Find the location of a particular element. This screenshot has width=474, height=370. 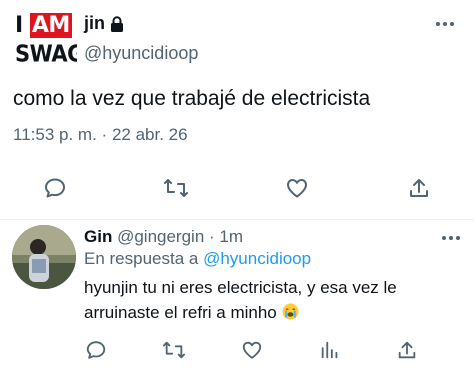

tweet-text: como la vez que trabajé de electricista is located at coordinates (192, 98).